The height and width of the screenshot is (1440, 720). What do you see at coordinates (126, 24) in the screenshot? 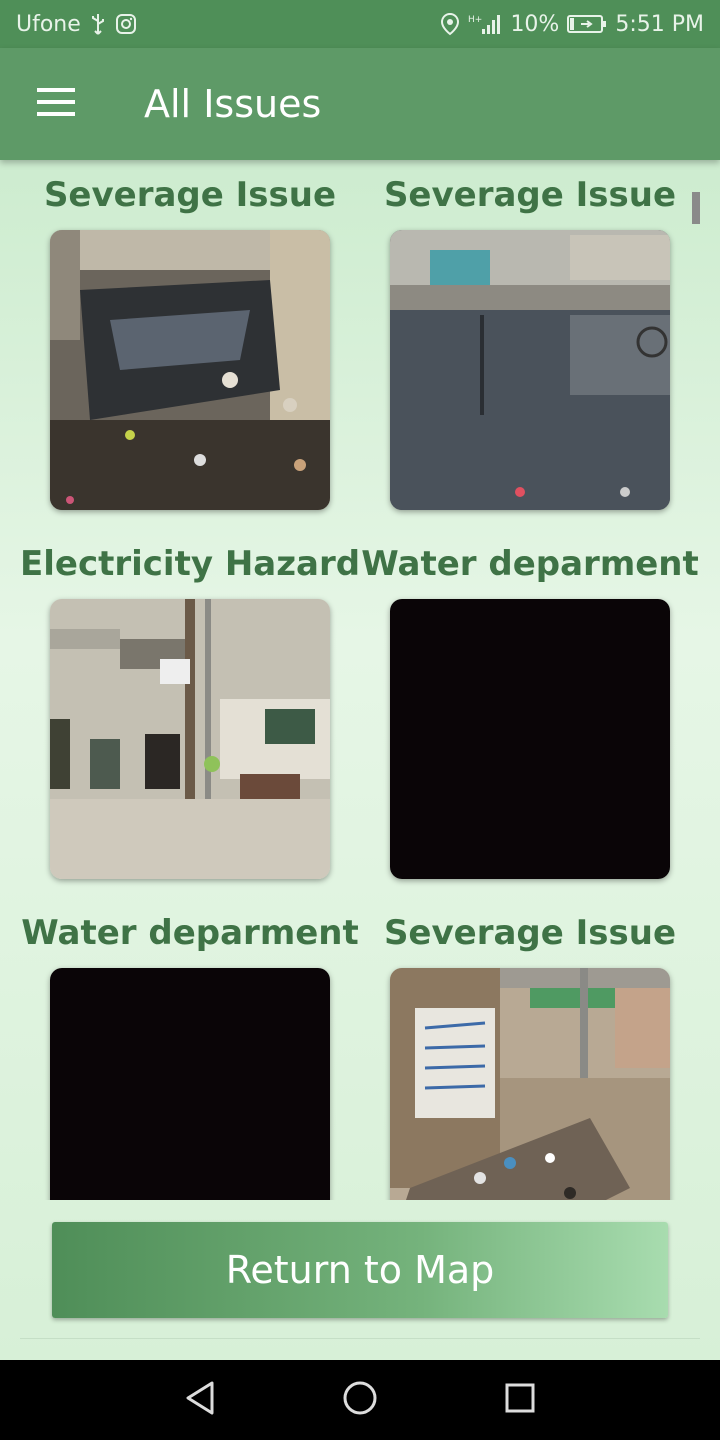
I see `instagram-icon` at bounding box center [126, 24].